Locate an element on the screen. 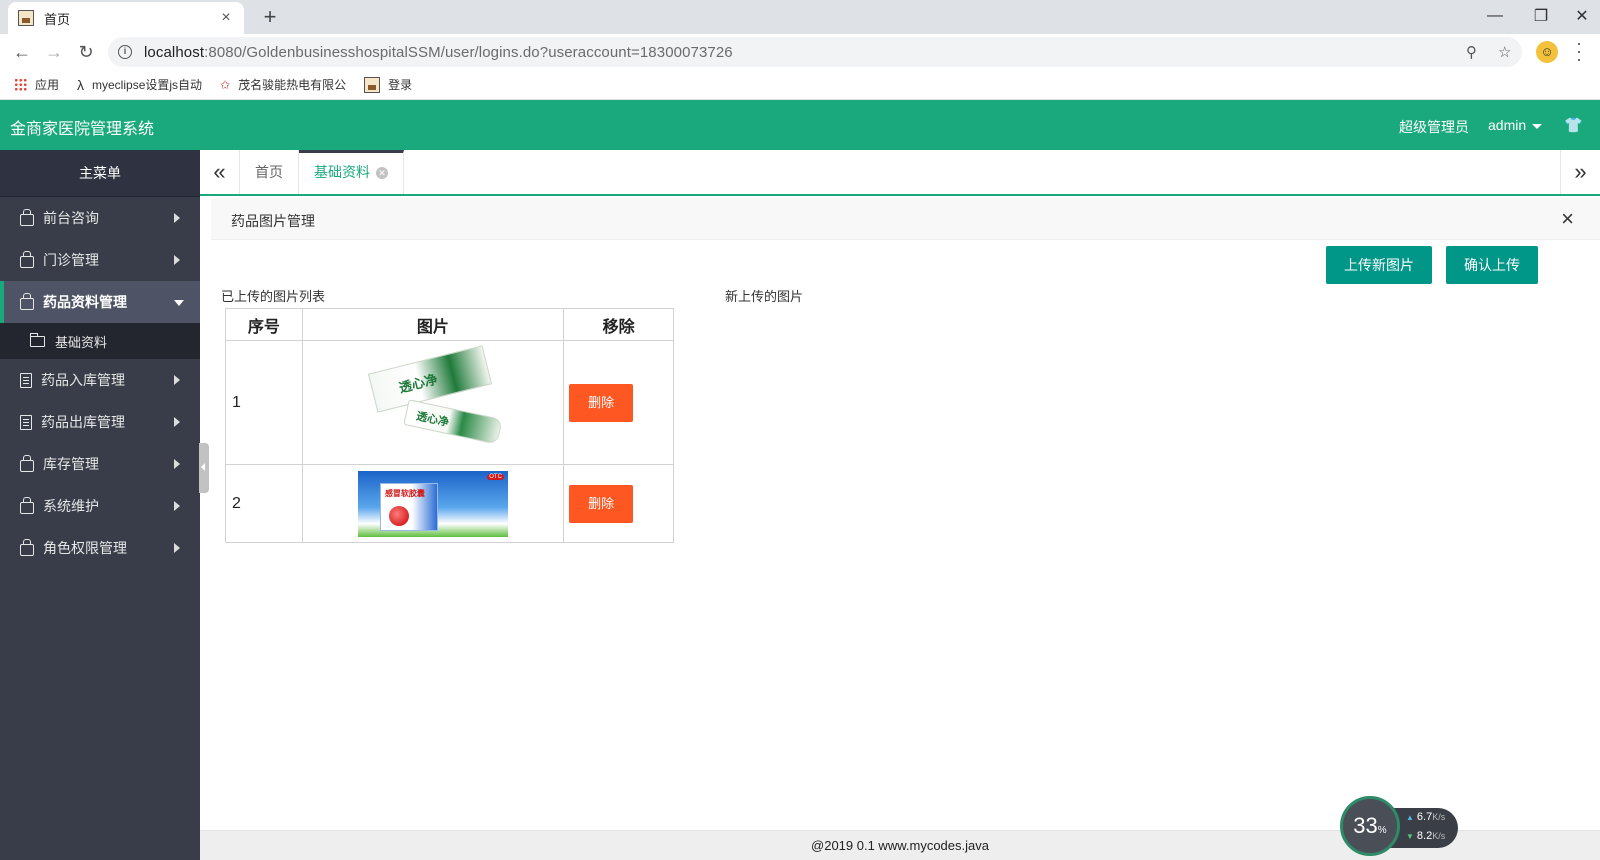 This screenshot has height=860, width=1600. site-info-icon: i is located at coordinates (125, 52).